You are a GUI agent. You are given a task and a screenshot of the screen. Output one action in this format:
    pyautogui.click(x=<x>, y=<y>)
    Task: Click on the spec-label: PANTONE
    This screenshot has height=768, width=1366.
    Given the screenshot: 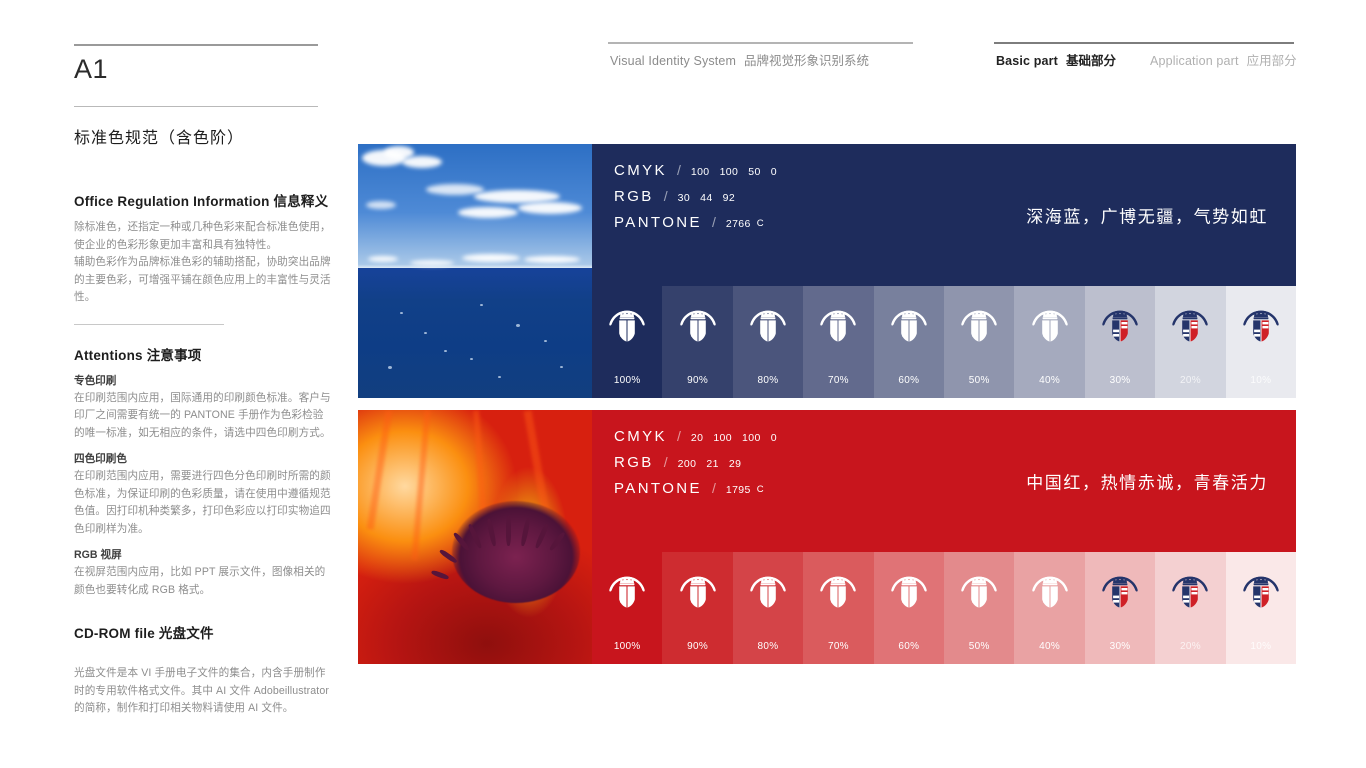 What is the action you would take?
    pyautogui.click(x=658, y=222)
    